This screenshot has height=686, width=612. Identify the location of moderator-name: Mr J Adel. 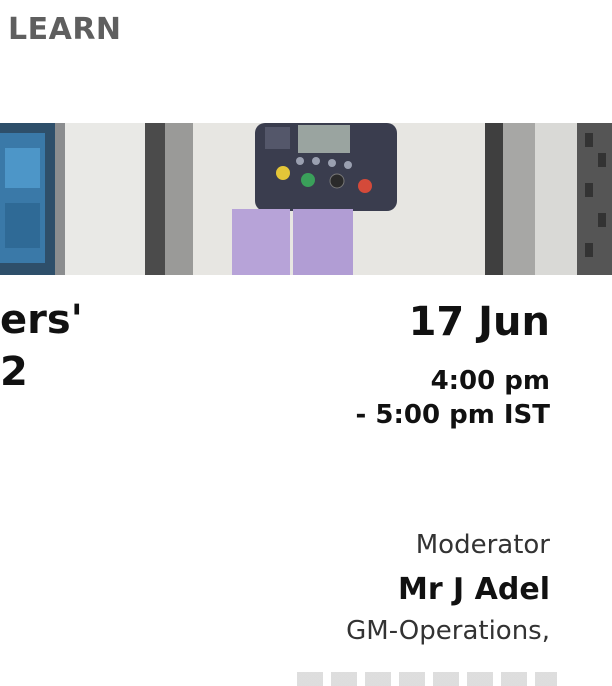
(420, 590).